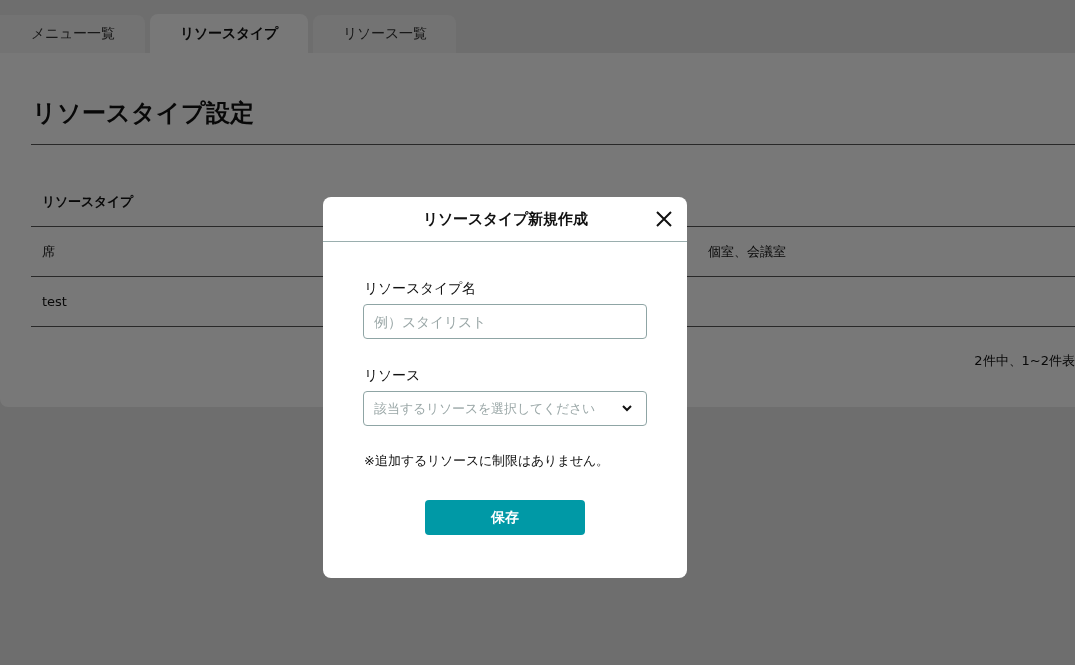  I want to click on page-title: リソースタイプ設定, so click(143, 113).